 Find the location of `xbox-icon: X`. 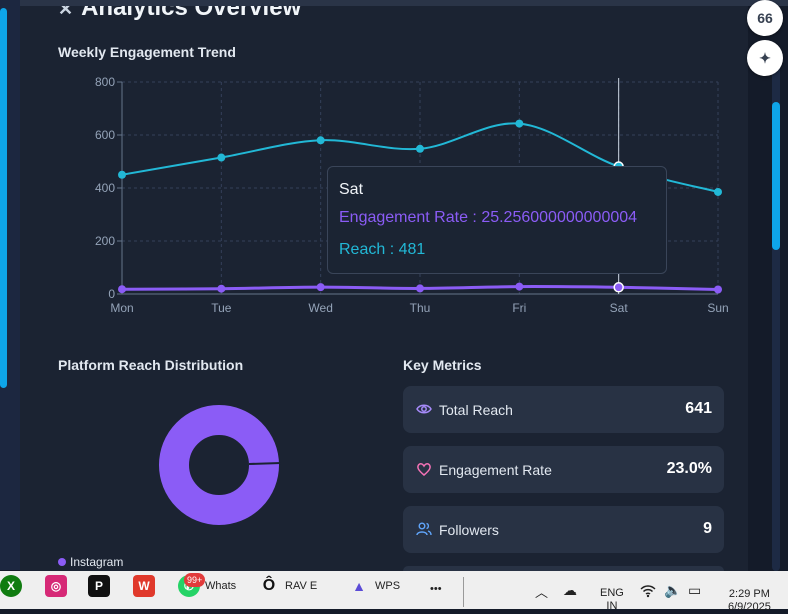

xbox-icon: X is located at coordinates (11, 586).